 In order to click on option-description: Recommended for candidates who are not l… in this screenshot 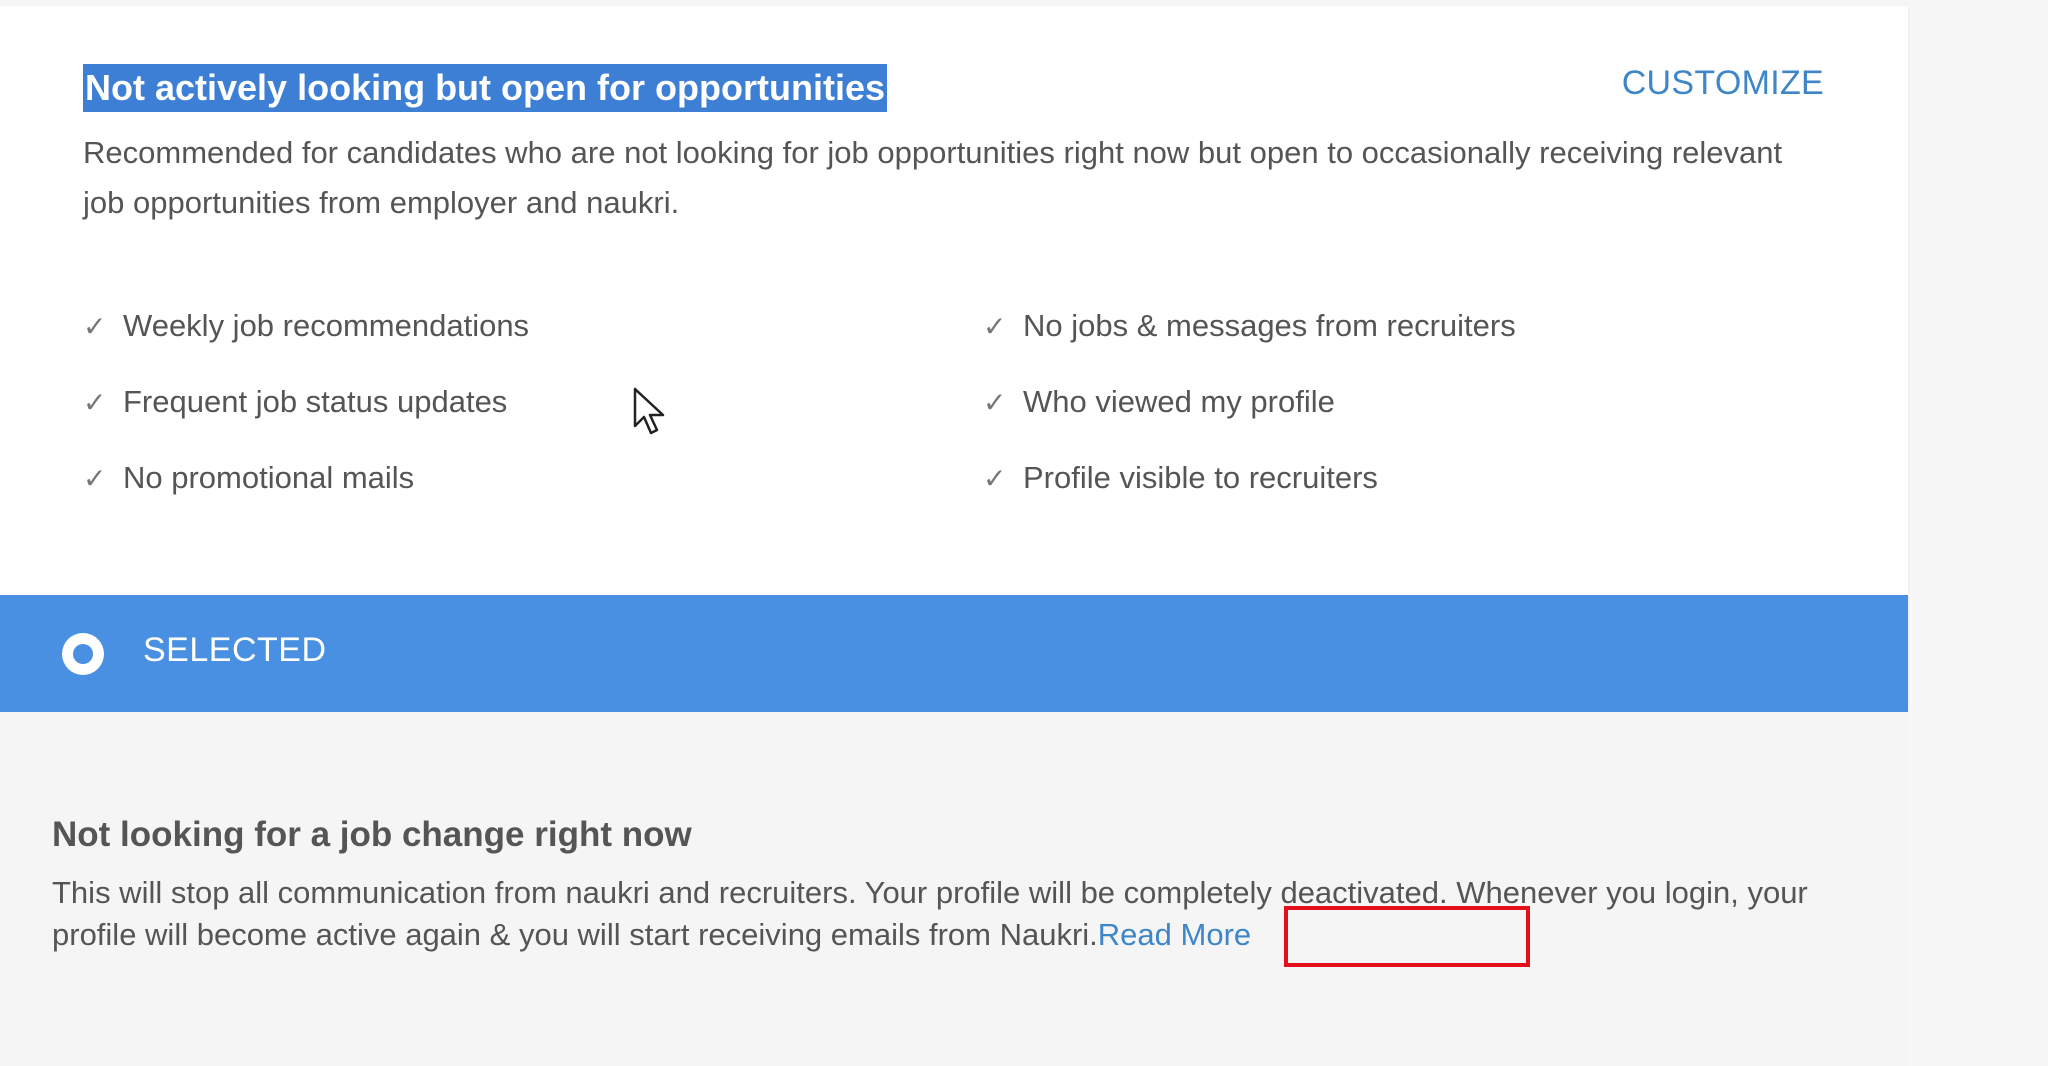, I will do `click(933, 177)`.